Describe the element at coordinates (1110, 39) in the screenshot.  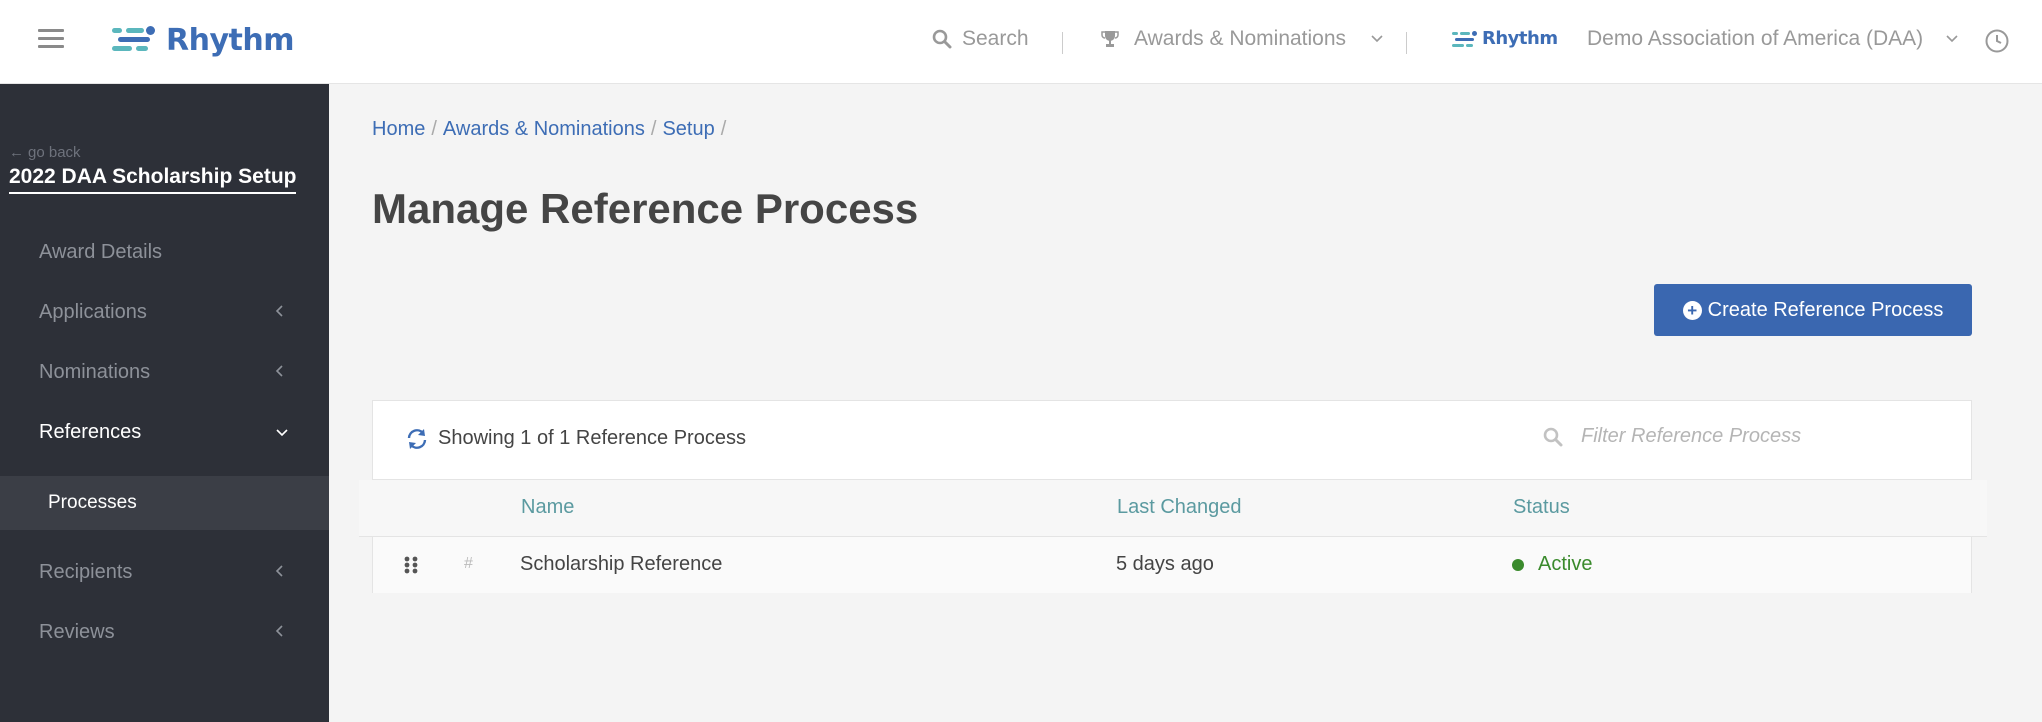
I see `trophy-icon` at that location.